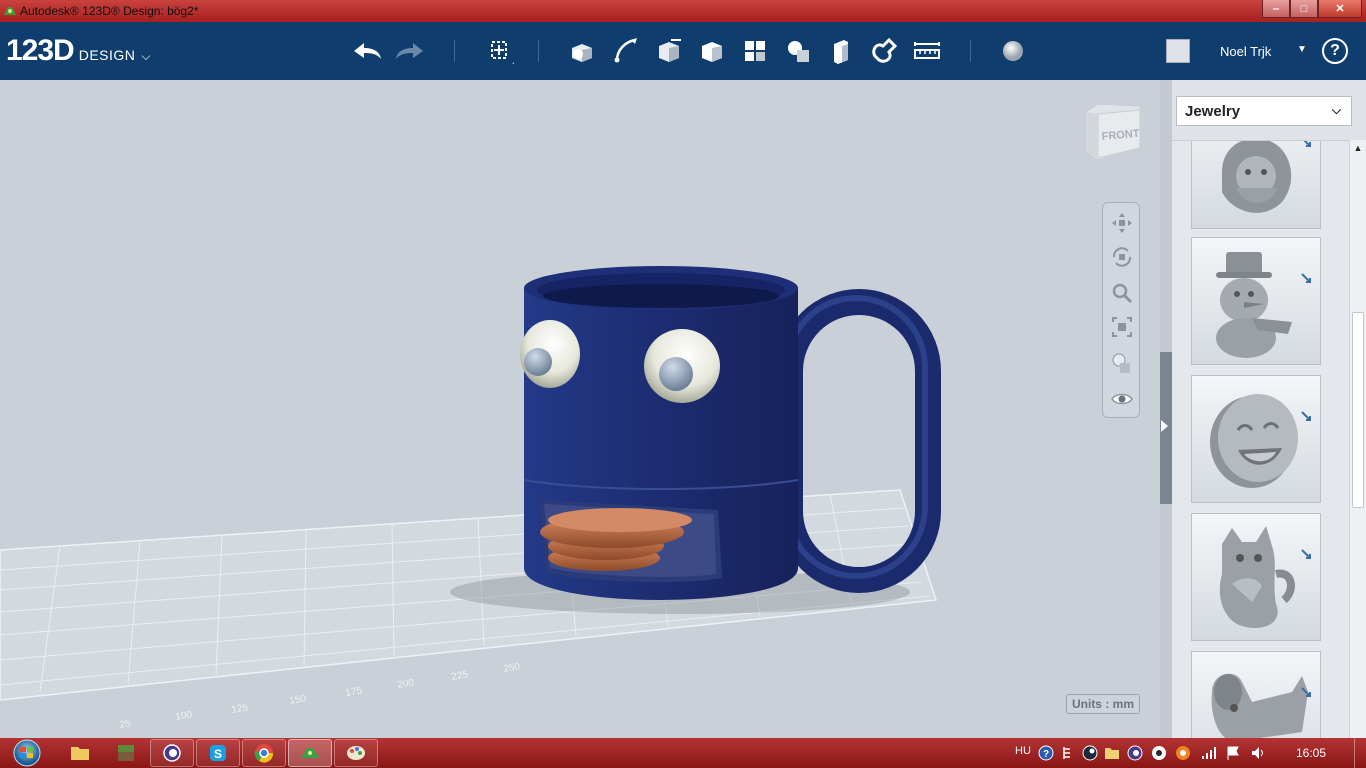 The width and height of the screenshot is (1366, 768). What do you see at coordinates (550, 354) in the screenshot?
I see `left-eye` at bounding box center [550, 354].